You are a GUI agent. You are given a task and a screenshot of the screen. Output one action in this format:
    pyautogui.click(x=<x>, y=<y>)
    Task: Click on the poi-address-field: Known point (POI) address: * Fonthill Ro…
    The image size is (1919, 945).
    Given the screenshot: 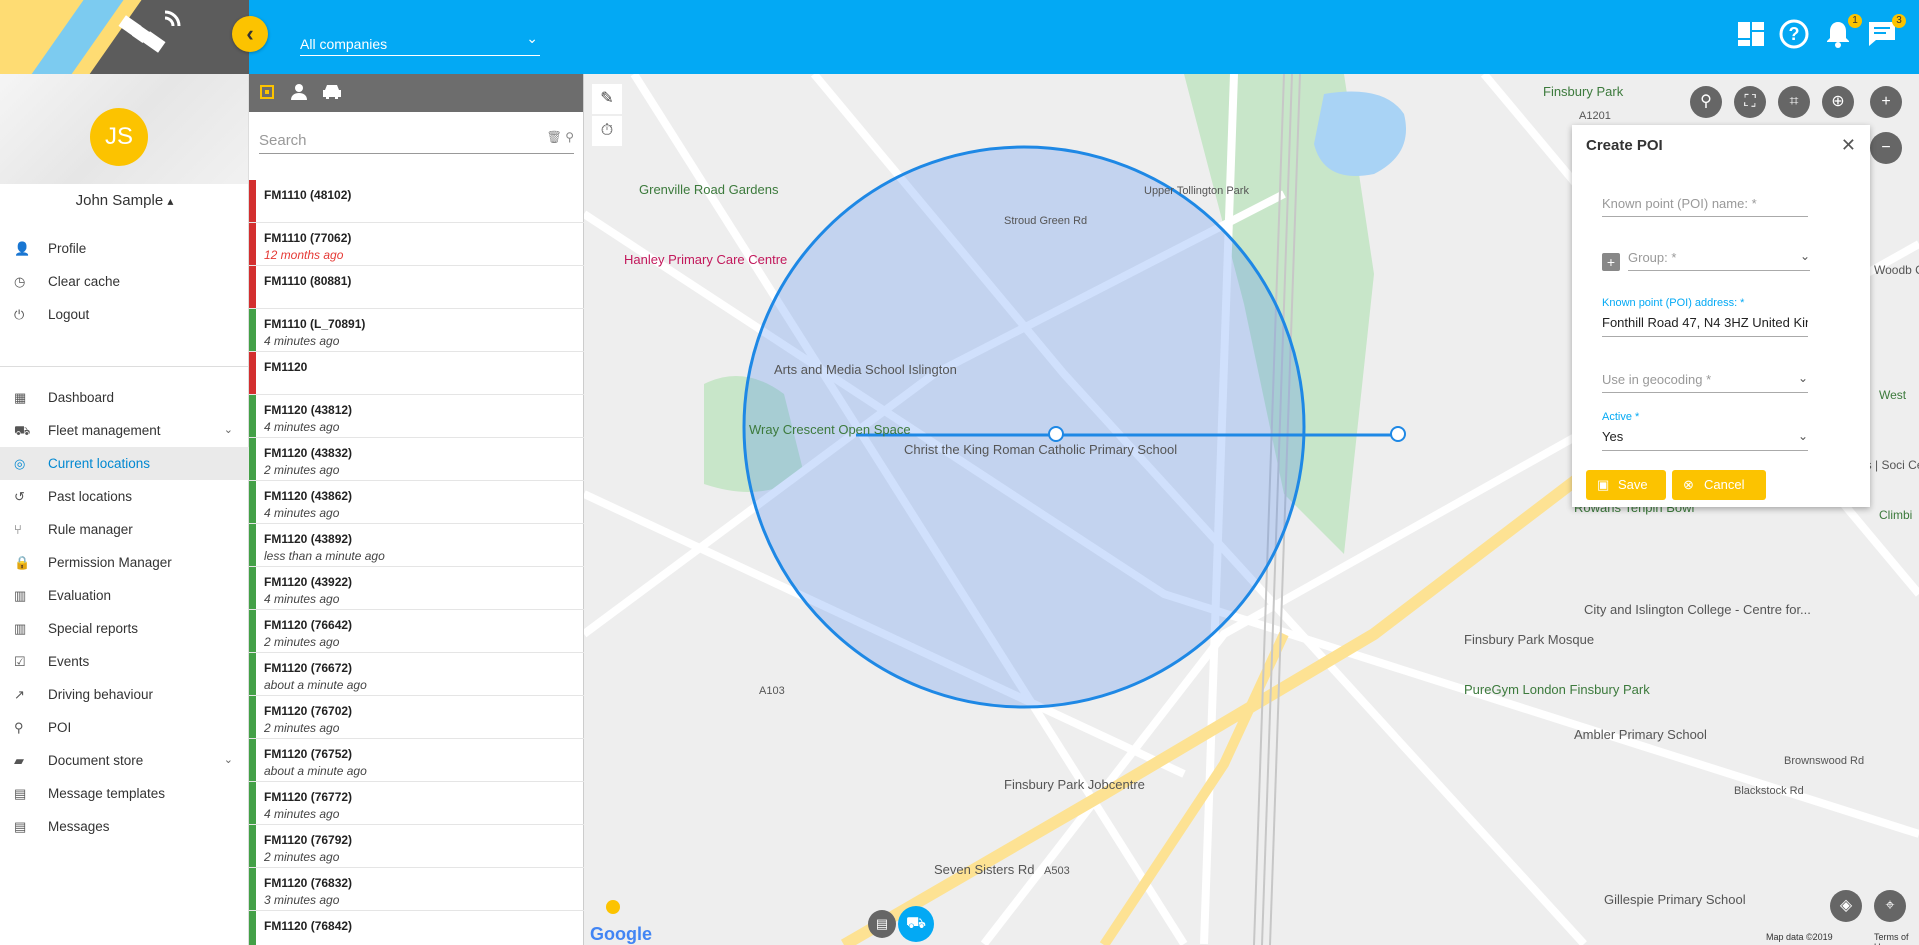 What is the action you would take?
    pyautogui.click(x=1705, y=317)
    